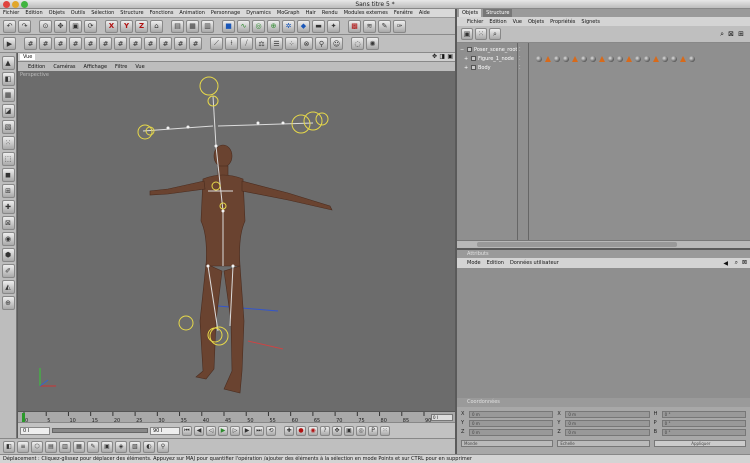 The image size is (750, 463). What do you see at coordinates (57, 13) in the screenshot?
I see `menu-item: Objets` at bounding box center [57, 13].